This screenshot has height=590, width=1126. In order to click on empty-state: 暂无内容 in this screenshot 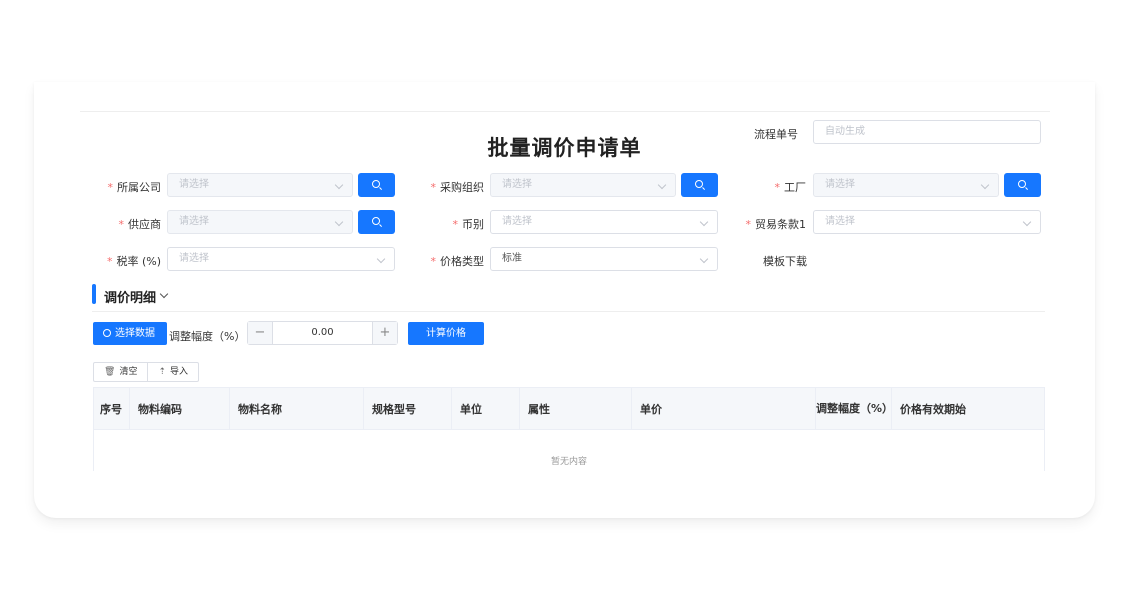, I will do `click(568, 462)`.